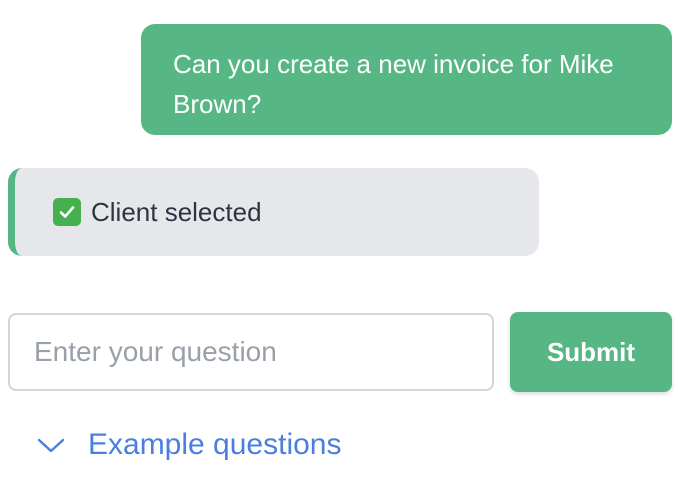  I want to click on chevron-down-icon, so click(51, 445).